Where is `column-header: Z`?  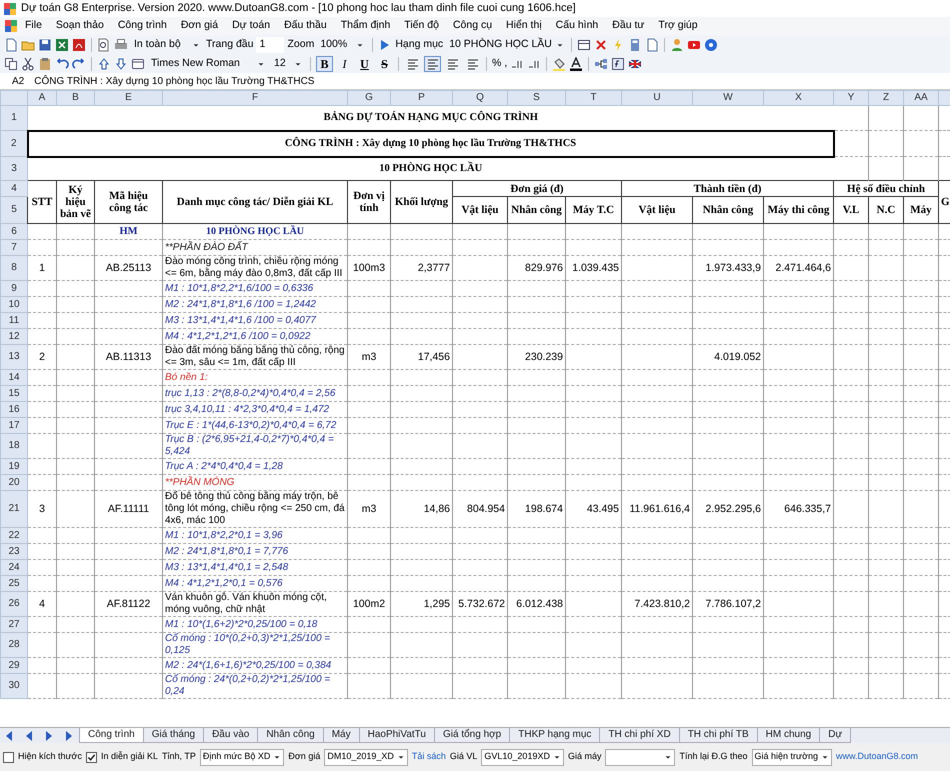
column-header: Z is located at coordinates (886, 98).